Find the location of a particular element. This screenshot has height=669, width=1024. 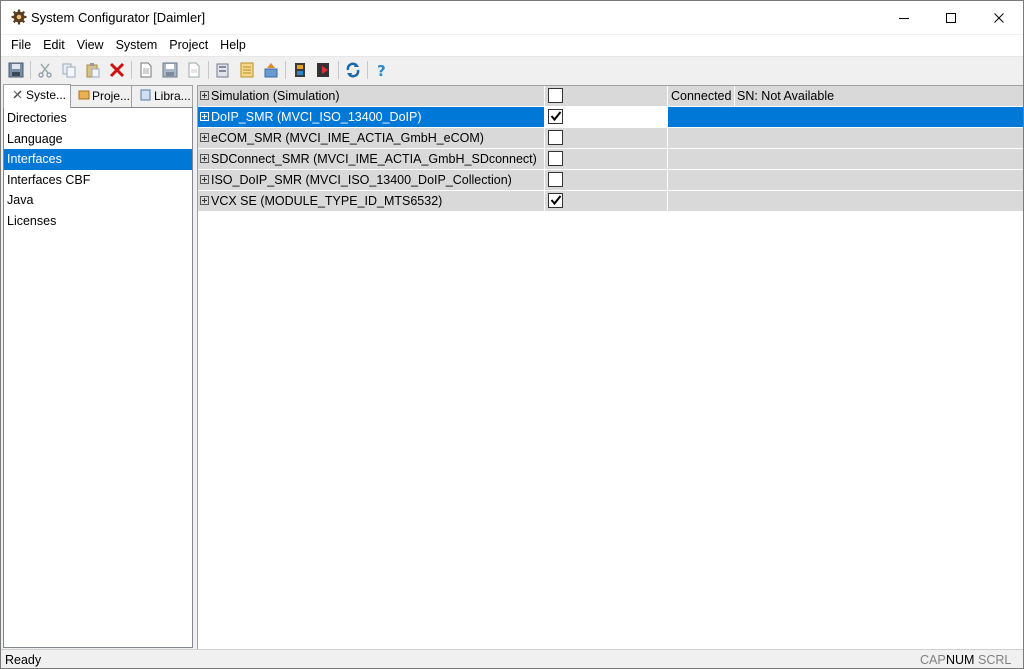

list-item-java: Java is located at coordinates (98, 200).